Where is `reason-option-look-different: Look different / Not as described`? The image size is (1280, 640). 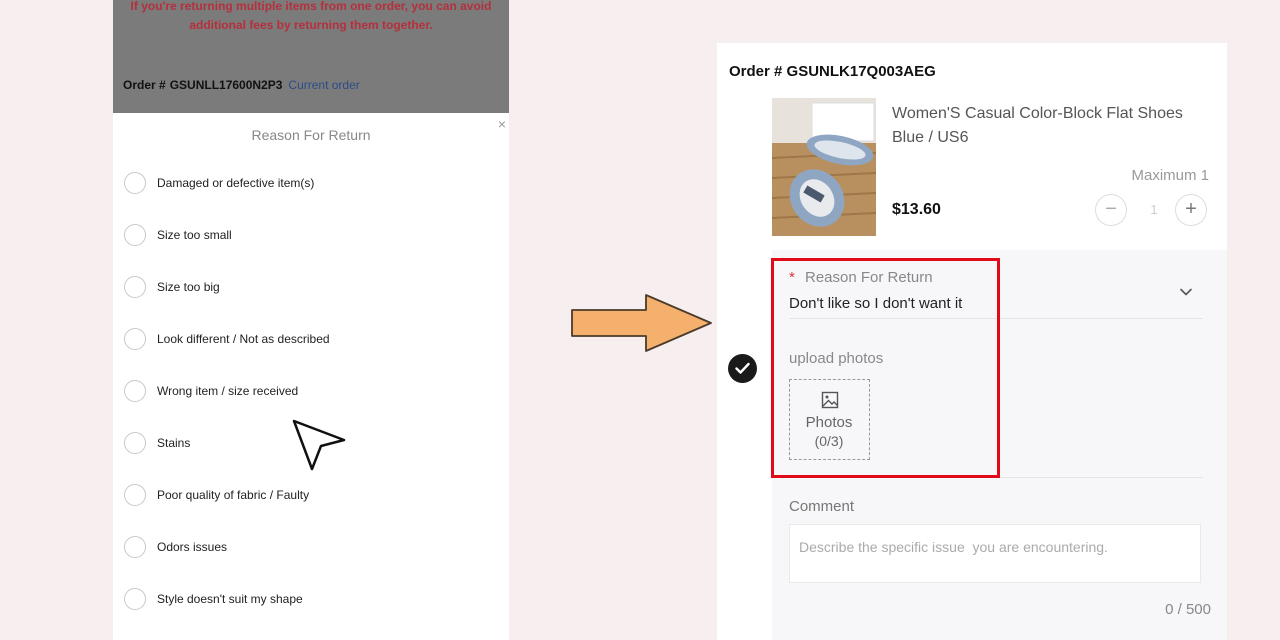
reason-option-look-different: Look different / Not as described is located at coordinates (311, 339).